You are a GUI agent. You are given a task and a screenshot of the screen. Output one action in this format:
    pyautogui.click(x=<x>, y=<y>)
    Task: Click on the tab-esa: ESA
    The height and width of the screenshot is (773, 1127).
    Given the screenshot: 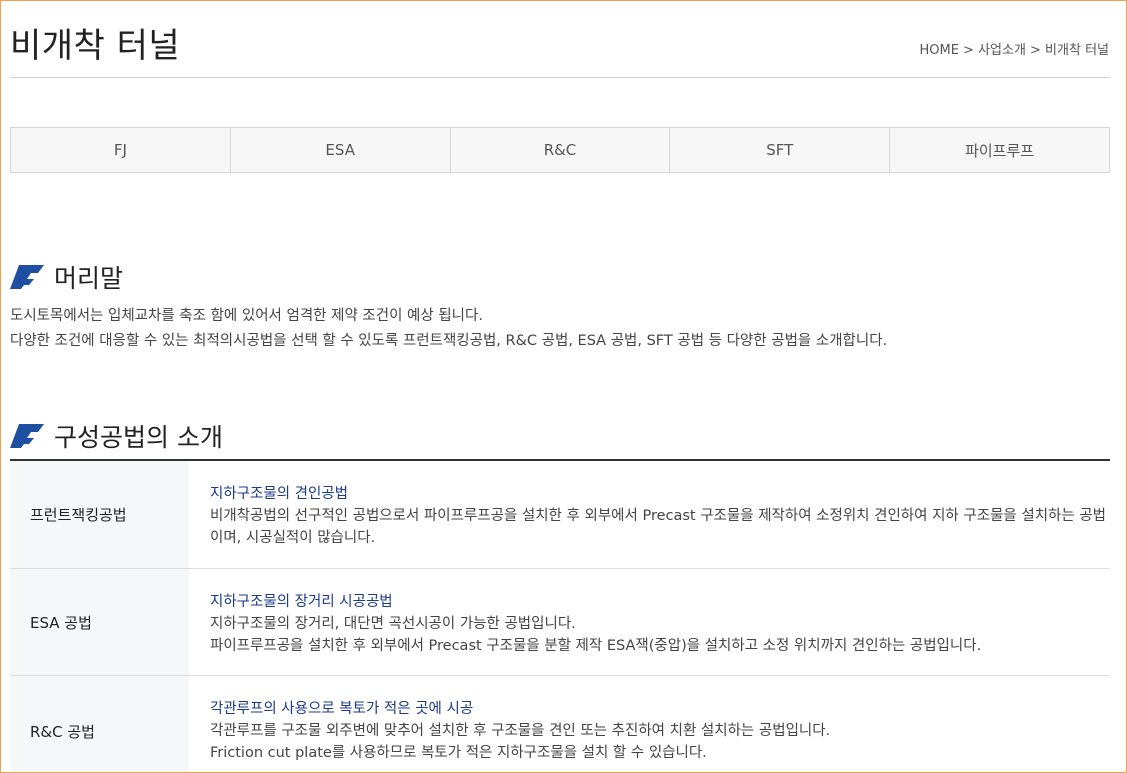 What is the action you would take?
    pyautogui.click(x=340, y=150)
    